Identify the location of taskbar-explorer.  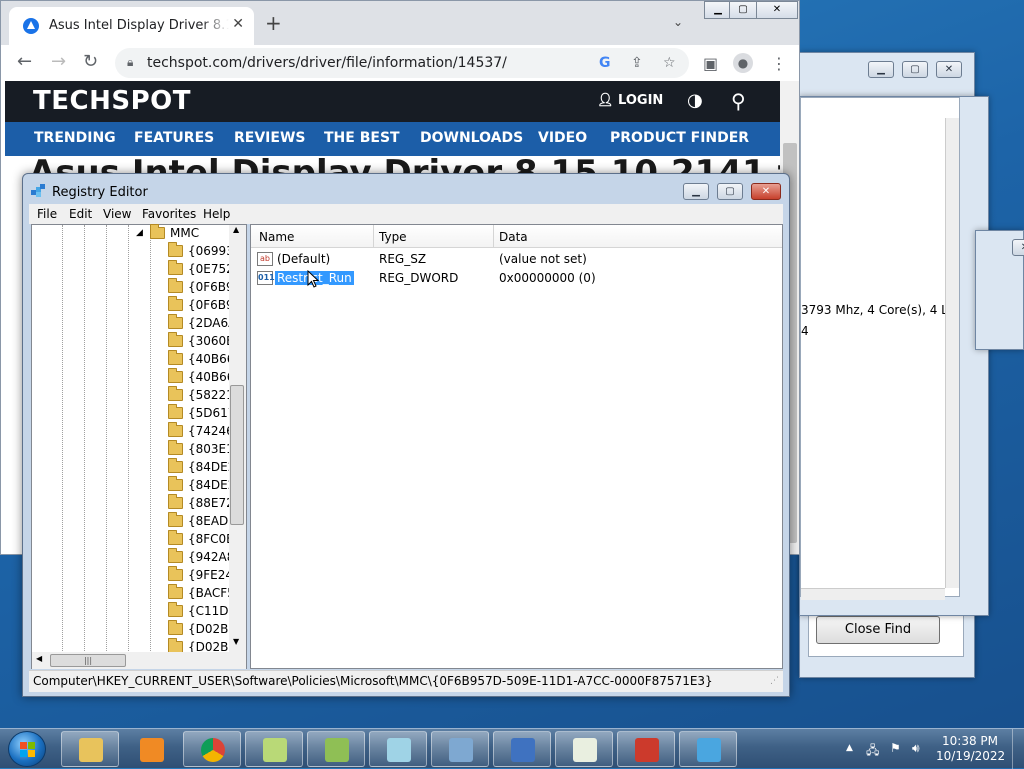
(90, 749).